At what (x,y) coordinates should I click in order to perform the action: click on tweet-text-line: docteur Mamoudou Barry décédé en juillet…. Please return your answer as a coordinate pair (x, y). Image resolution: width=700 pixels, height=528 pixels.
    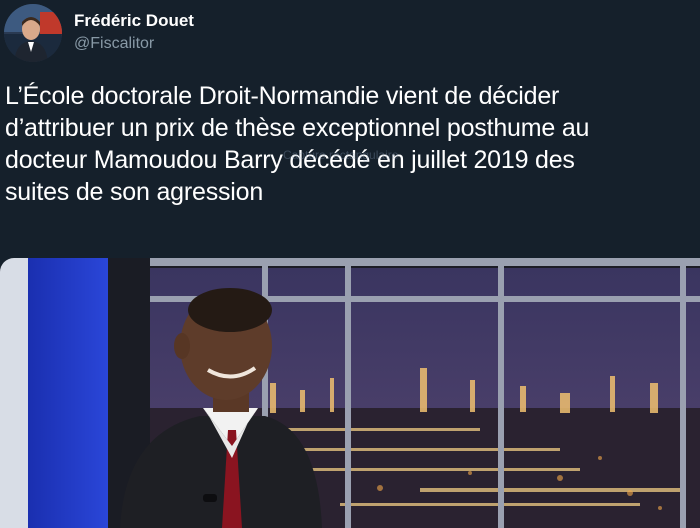
    Looking at the image, I should click on (290, 160).